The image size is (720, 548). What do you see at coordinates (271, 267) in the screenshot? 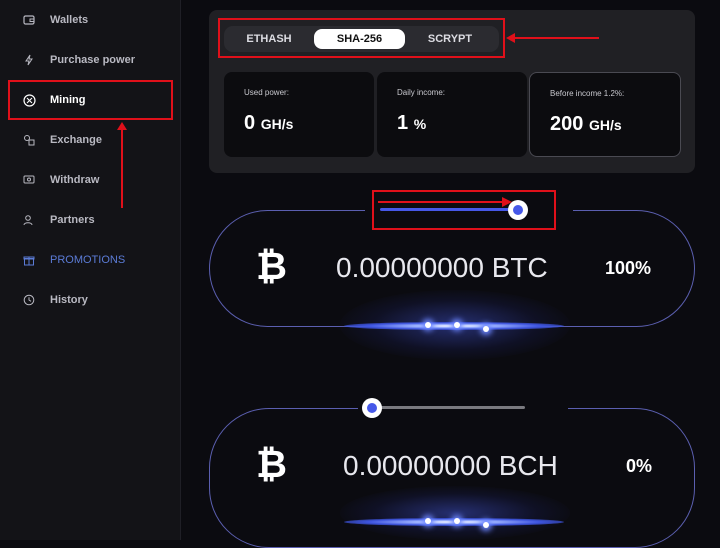
I see `bitcoin-icon: ₿` at bounding box center [271, 267].